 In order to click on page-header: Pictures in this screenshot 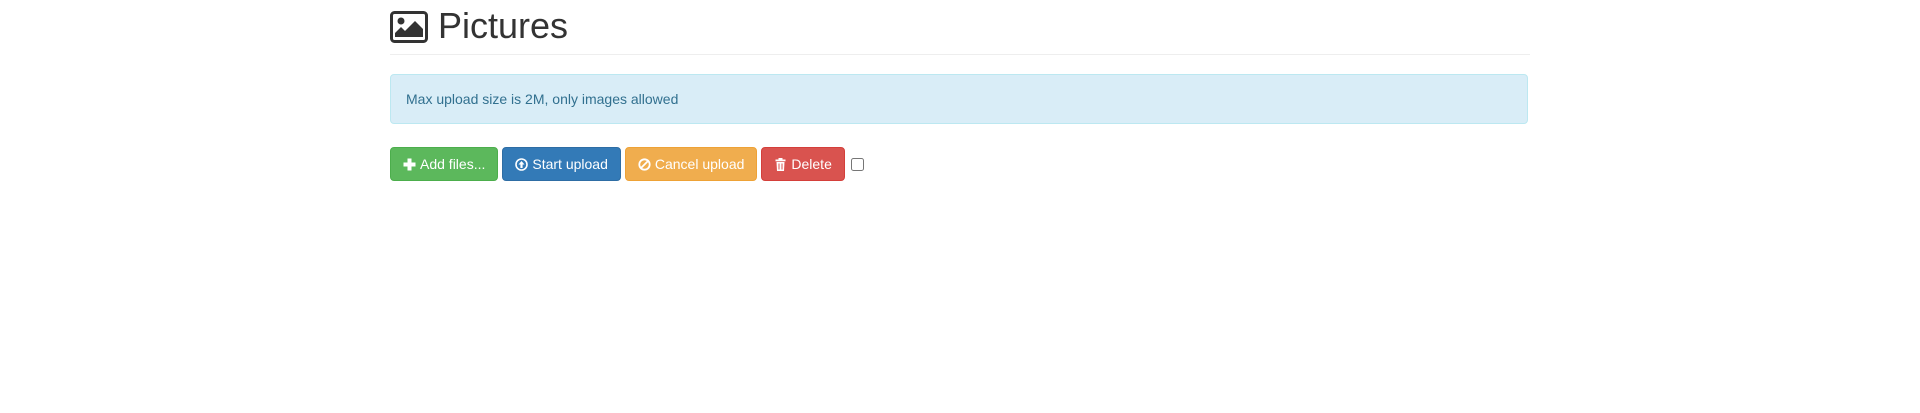, I will do `click(960, 27)`.